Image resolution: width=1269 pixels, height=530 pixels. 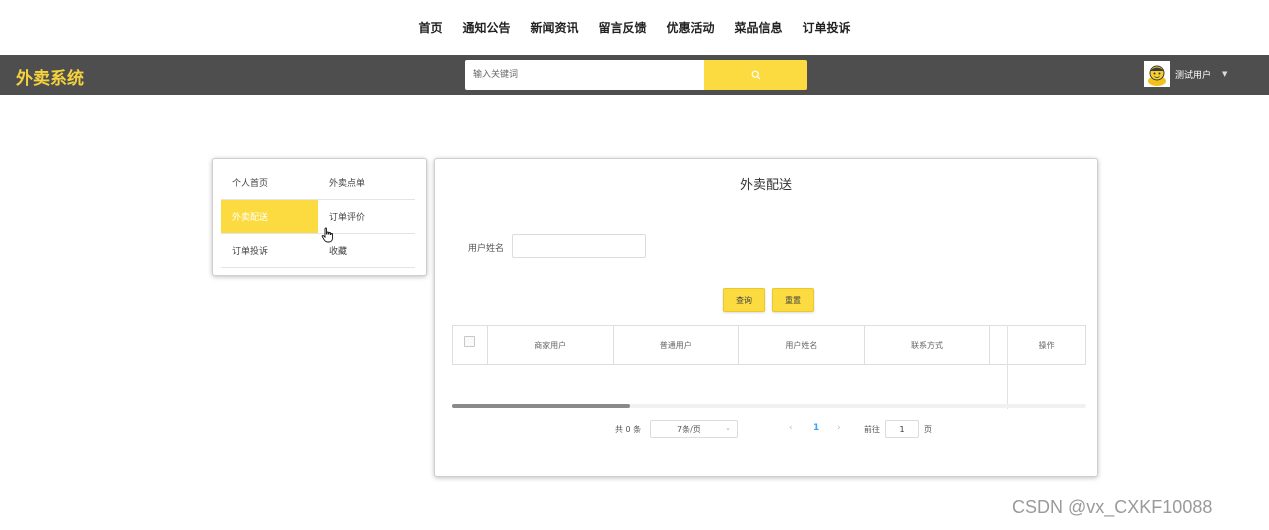 I want to click on side-menu-item-order: 外卖点单, so click(x=366, y=183).